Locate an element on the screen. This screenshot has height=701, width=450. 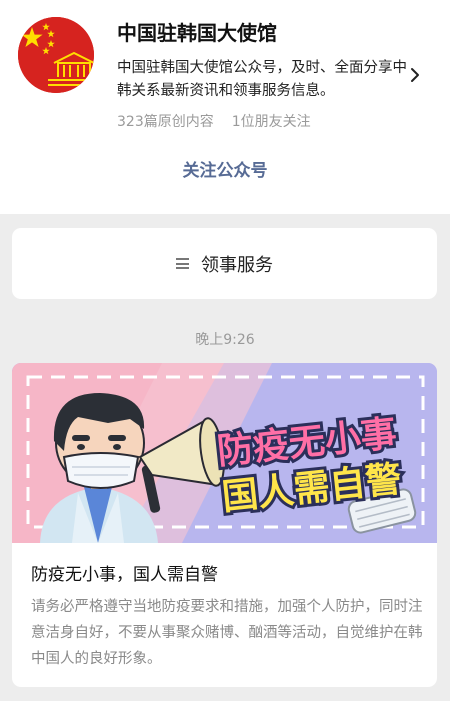
follow-button: 关注公众号 is located at coordinates (225, 171).